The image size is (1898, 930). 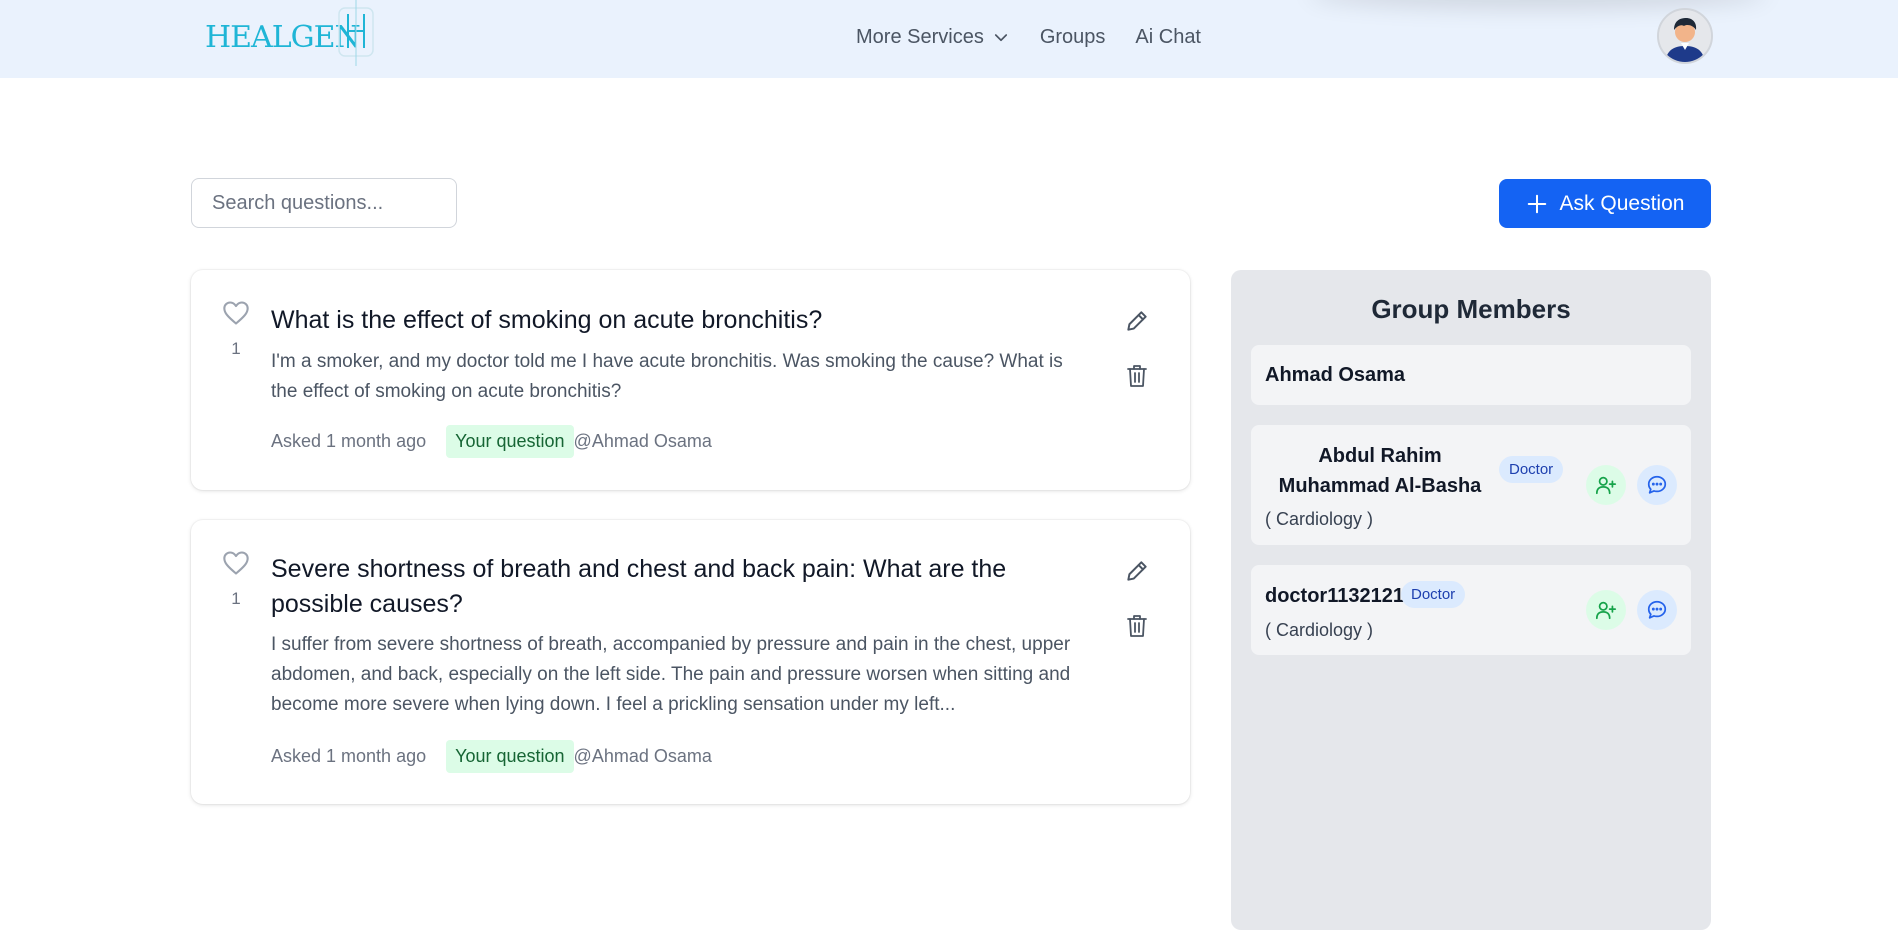 I want to click on nav-ai-chat: Ai Chat, so click(x=1168, y=37).